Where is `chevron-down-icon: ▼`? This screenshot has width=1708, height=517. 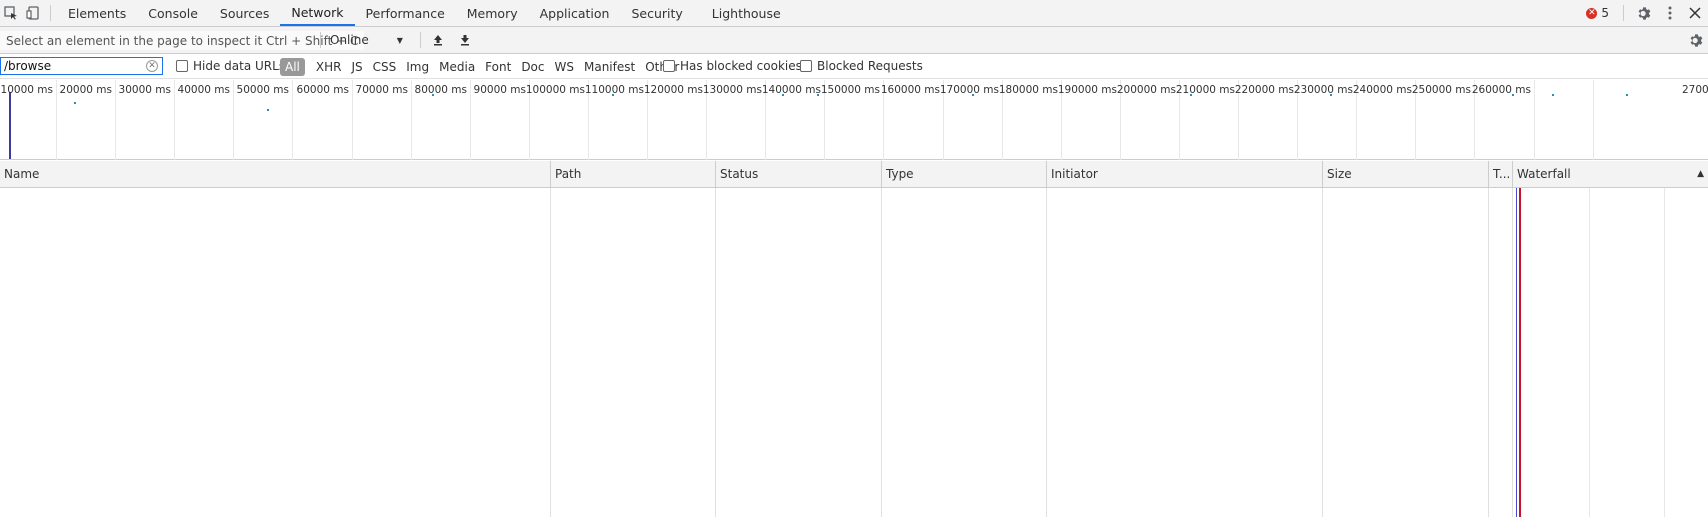 chevron-down-icon: ▼ is located at coordinates (399, 40).